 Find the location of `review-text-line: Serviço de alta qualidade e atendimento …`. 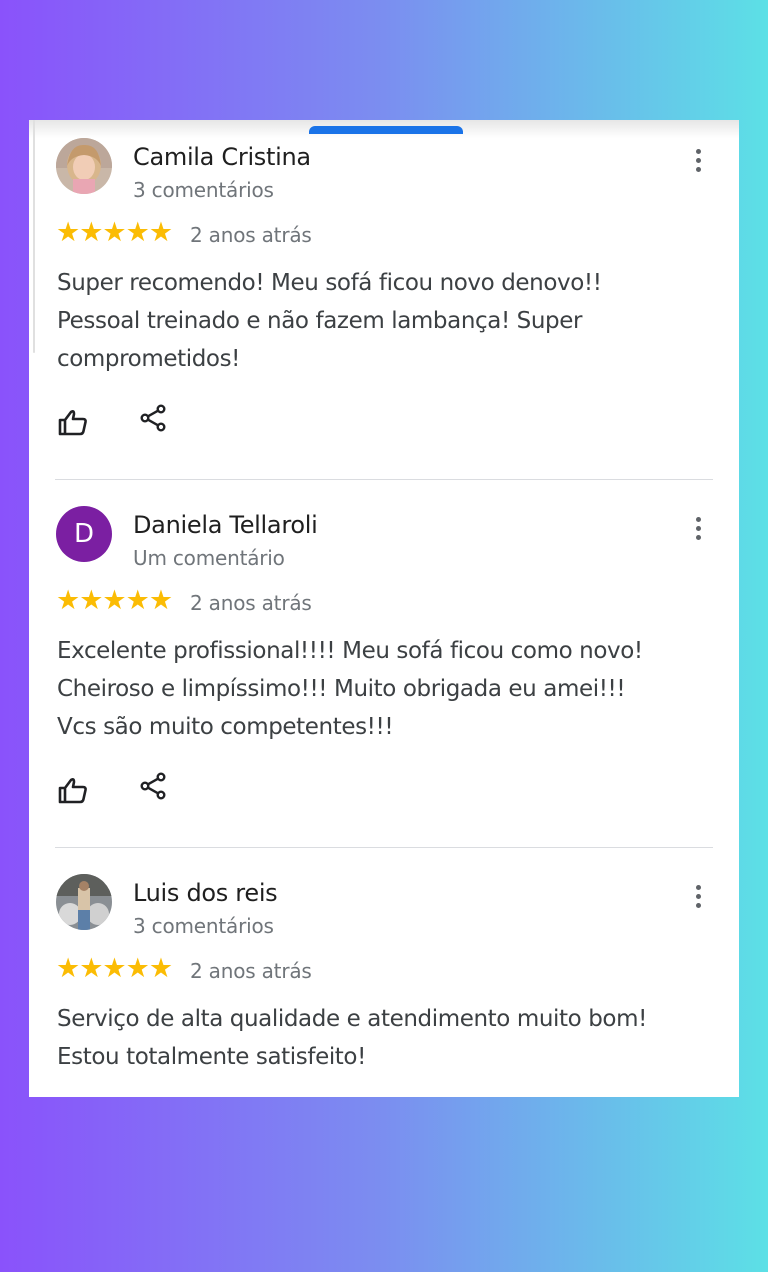

review-text-line: Serviço de alta qualidade e atendimento … is located at coordinates (352, 1019).